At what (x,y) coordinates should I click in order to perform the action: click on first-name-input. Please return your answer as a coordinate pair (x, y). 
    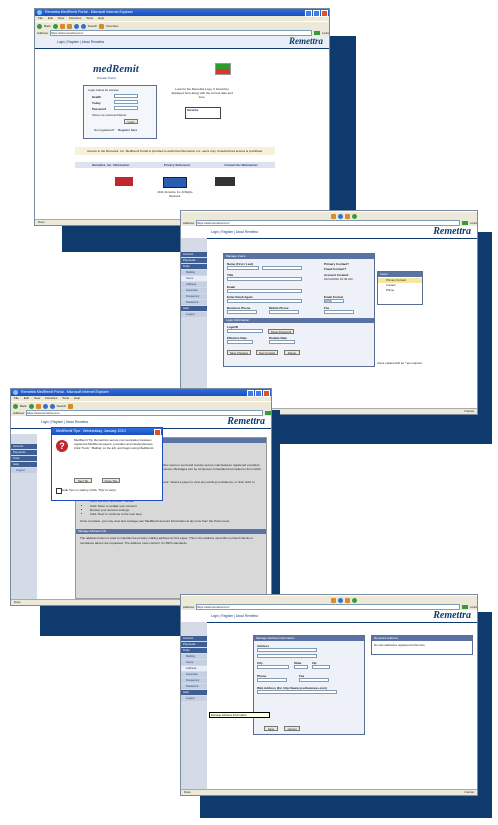
    Looking at the image, I should click on (243, 268).